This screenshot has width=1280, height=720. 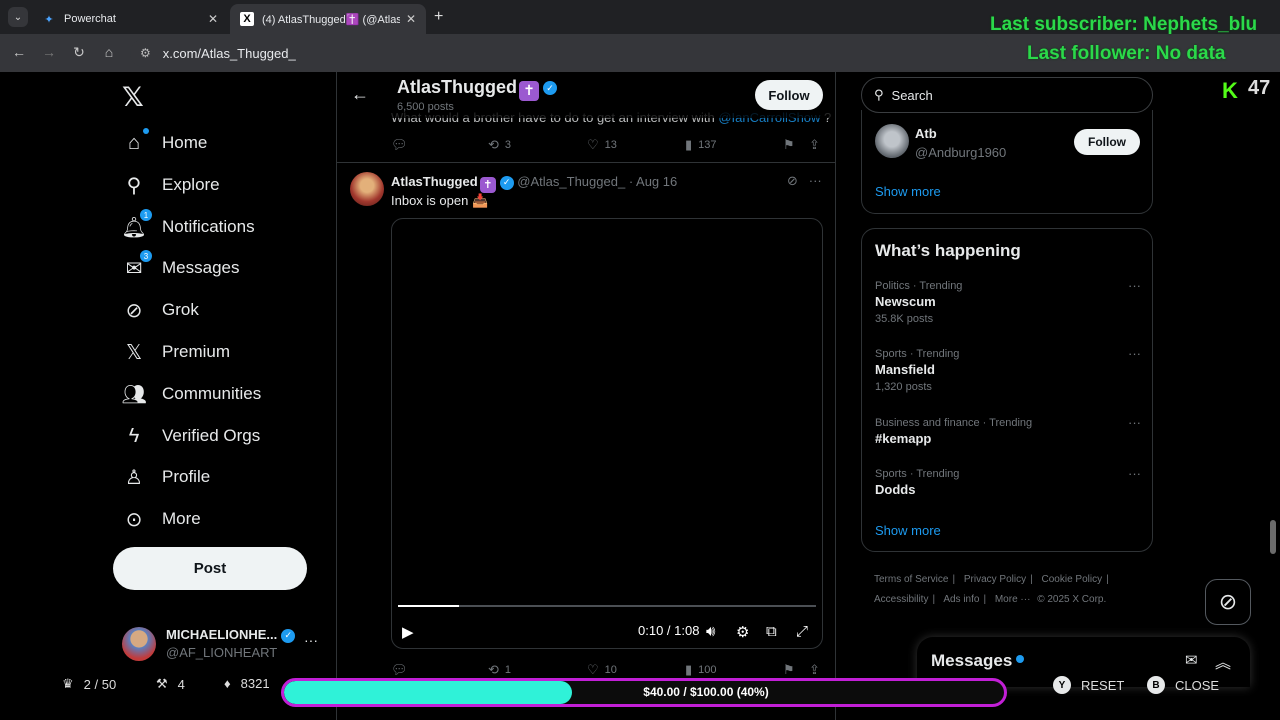 What do you see at coordinates (146, 256) in the screenshot?
I see `messages-badge: 3` at bounding box center [146, 256].